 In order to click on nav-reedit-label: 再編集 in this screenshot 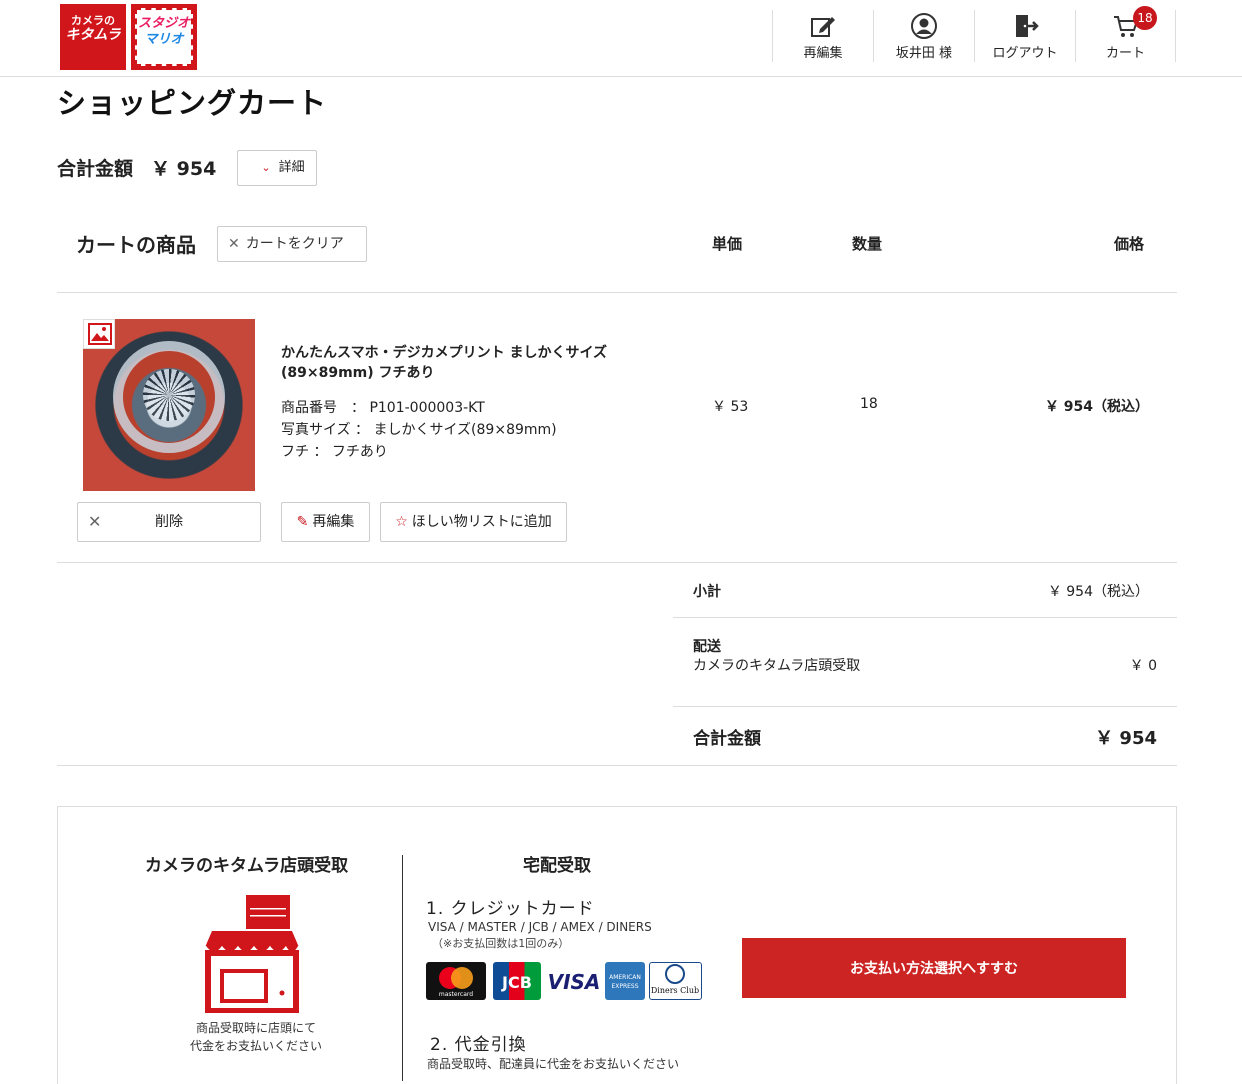, I will do `click(823, 53)`.